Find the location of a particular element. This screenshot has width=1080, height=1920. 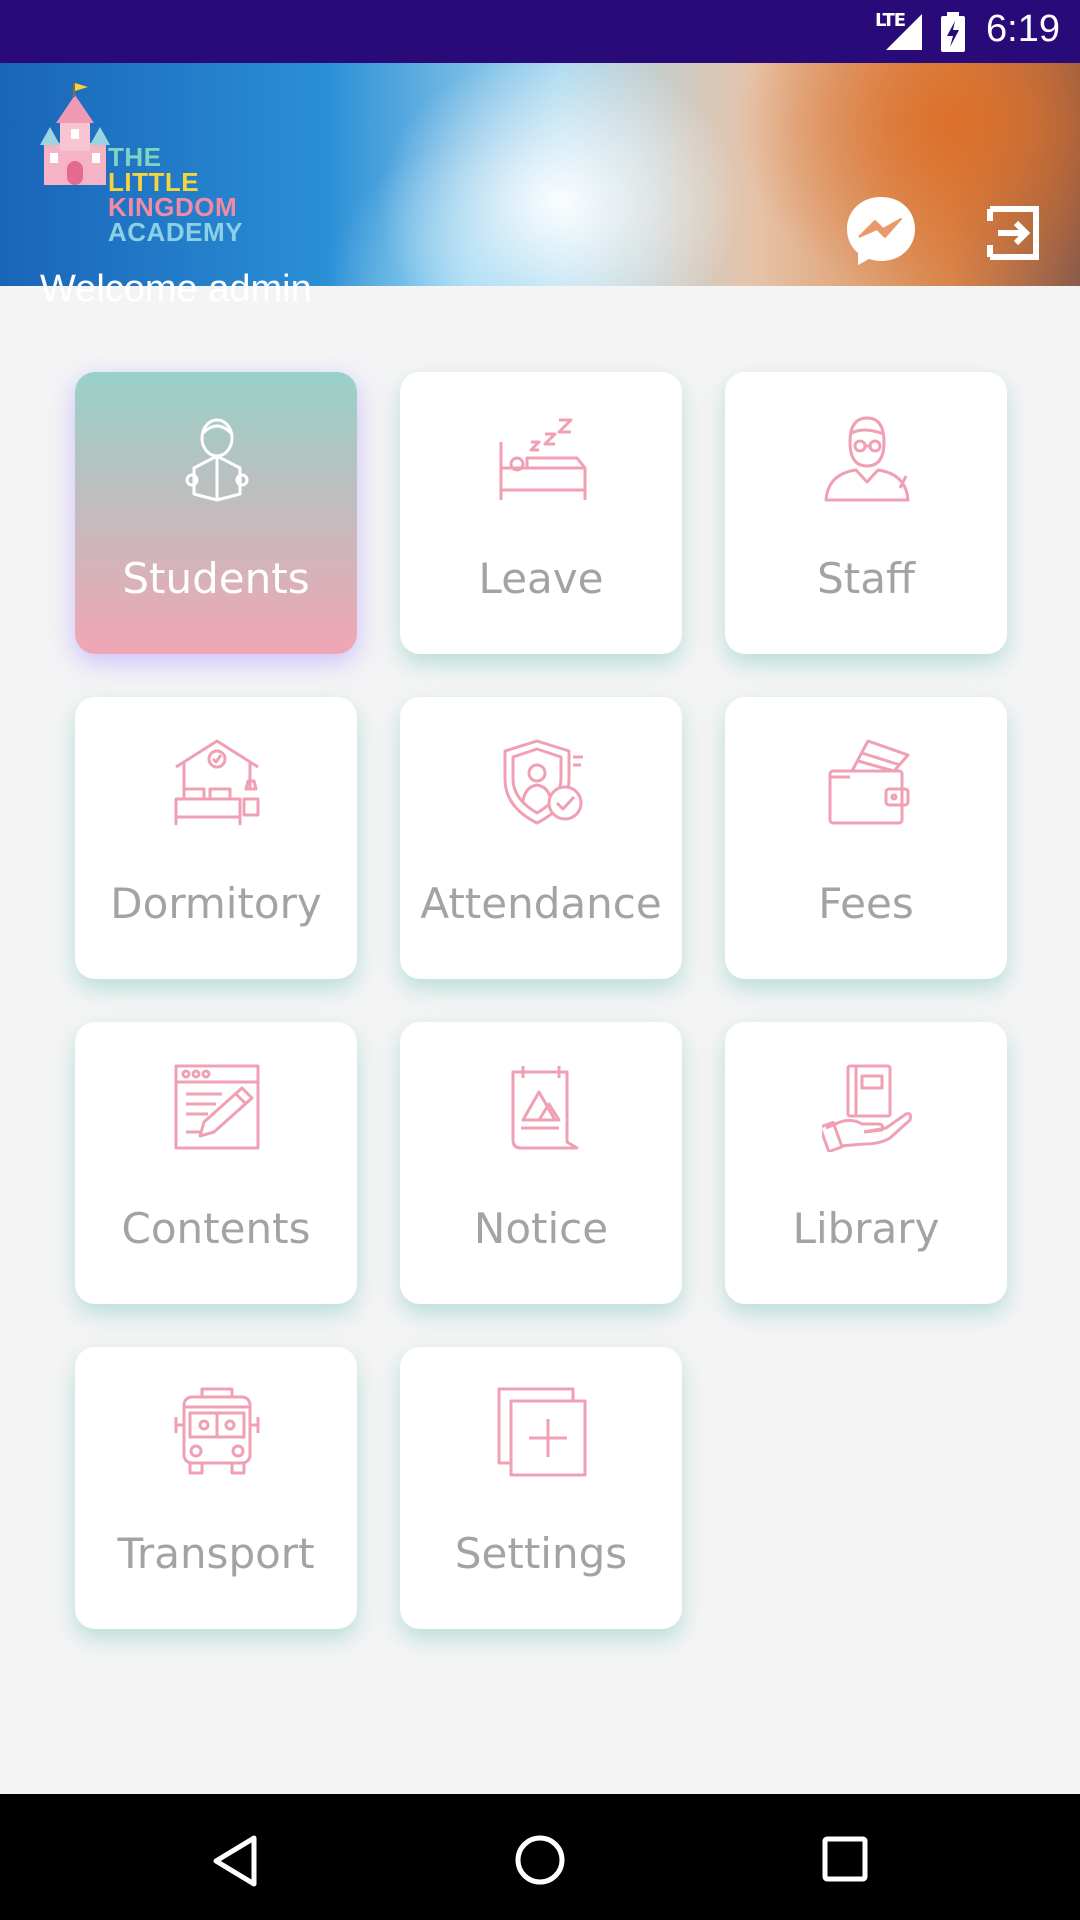

castle-logo-icon is located at coordinates (75, 134).